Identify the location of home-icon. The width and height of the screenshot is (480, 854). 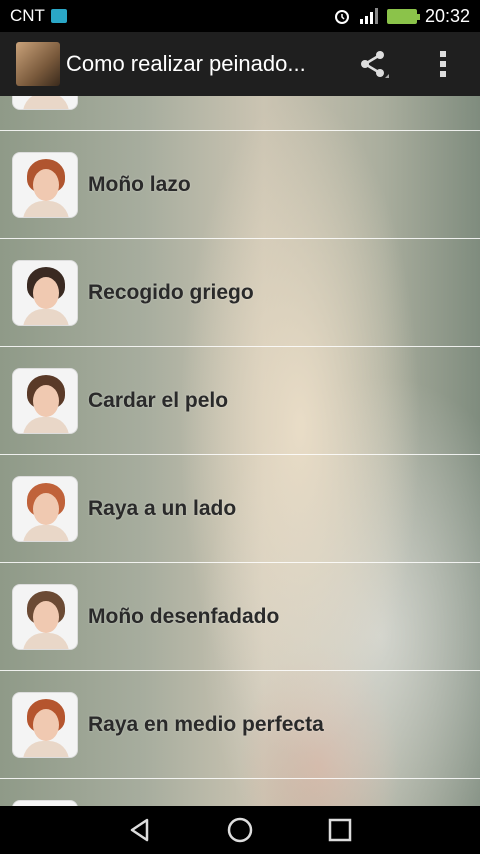
(240, 830).